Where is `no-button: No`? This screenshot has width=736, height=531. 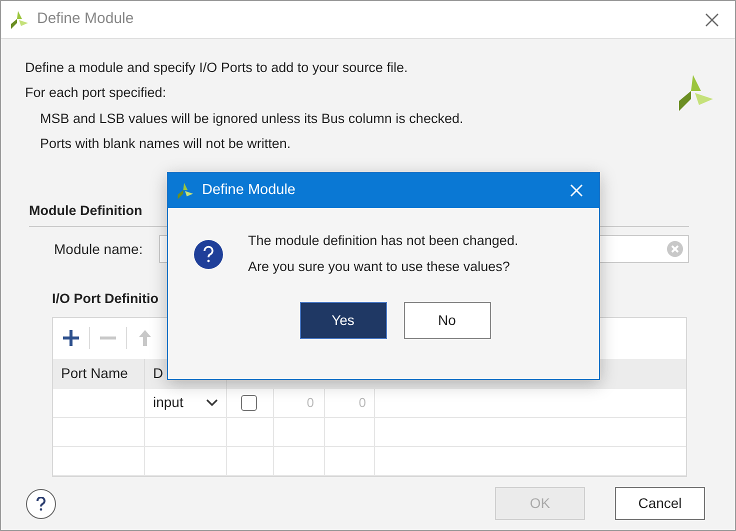
no-button: No is located at coordinates (447, 320).